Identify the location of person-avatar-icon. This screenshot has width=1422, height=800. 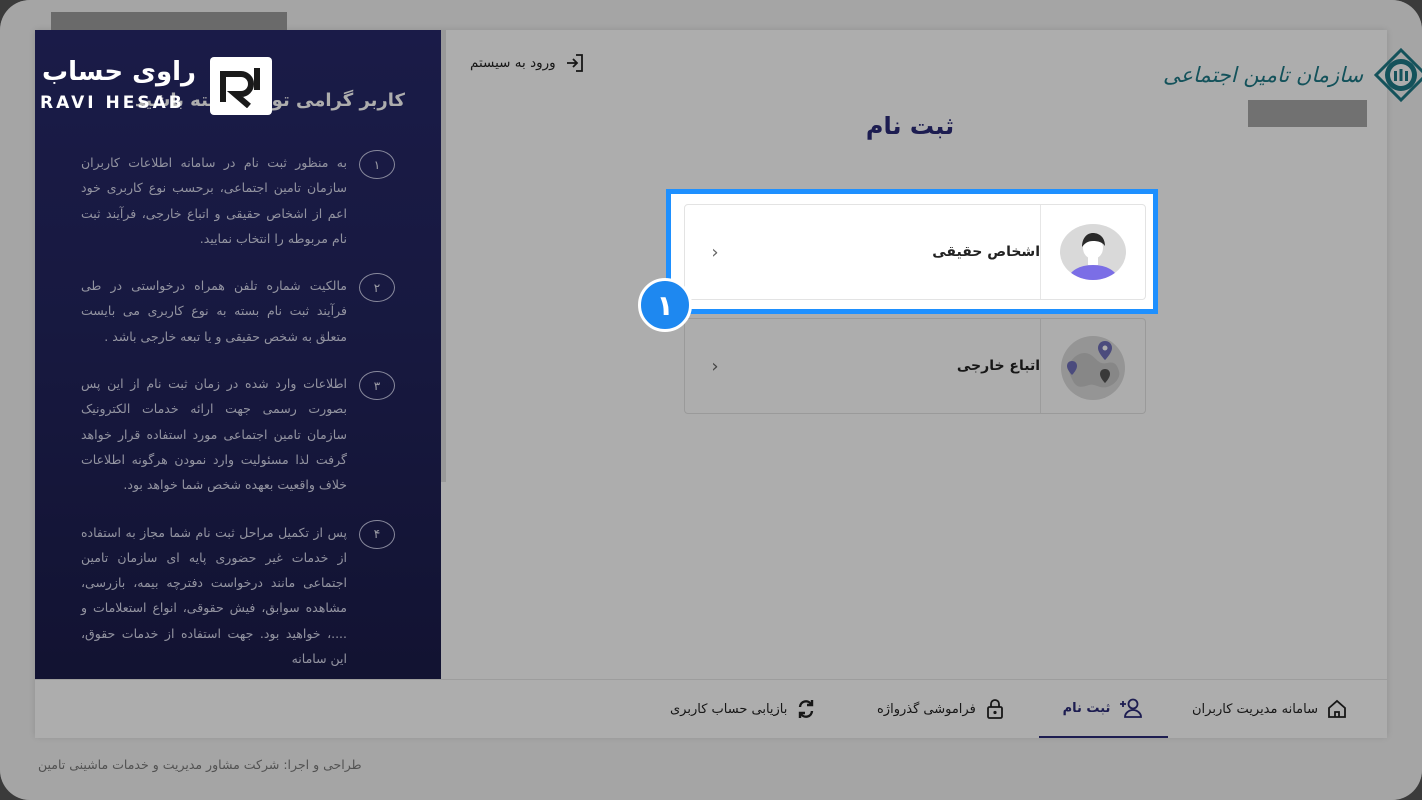
(1093, 252).